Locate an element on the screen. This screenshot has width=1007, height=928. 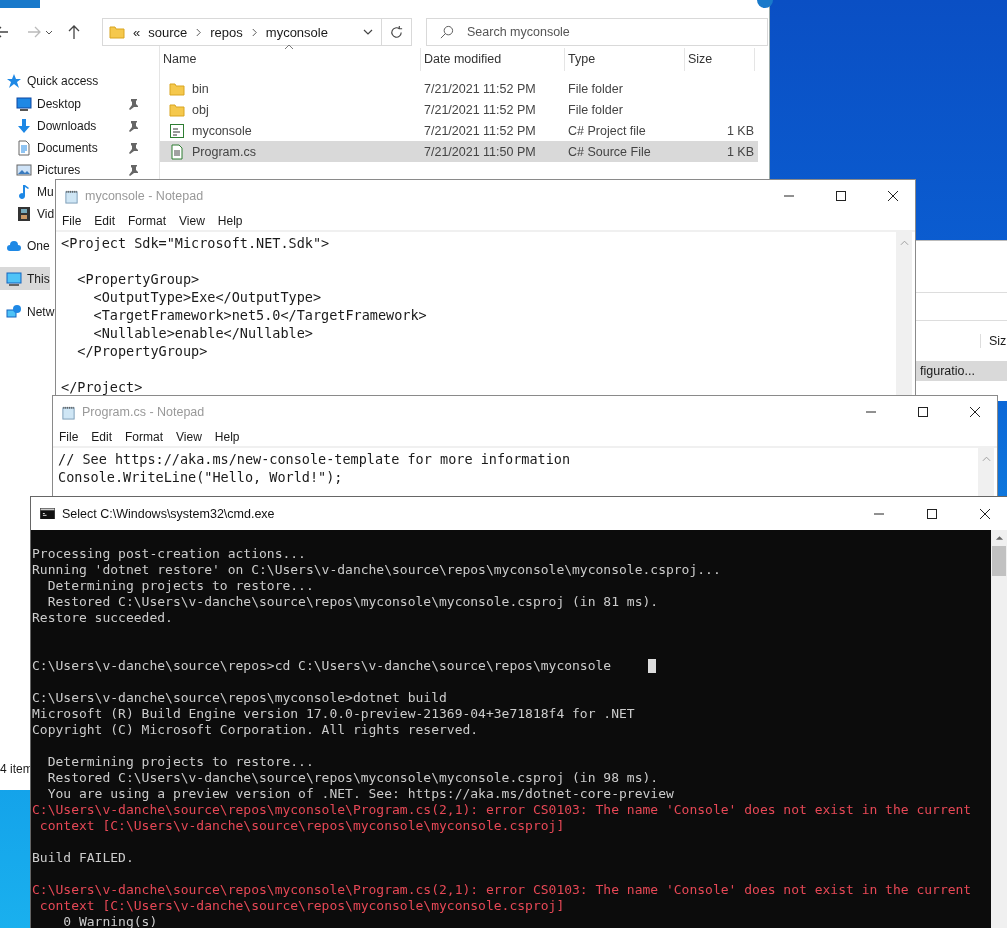
nav-item: Pictures is located at coordinates (78, 169).